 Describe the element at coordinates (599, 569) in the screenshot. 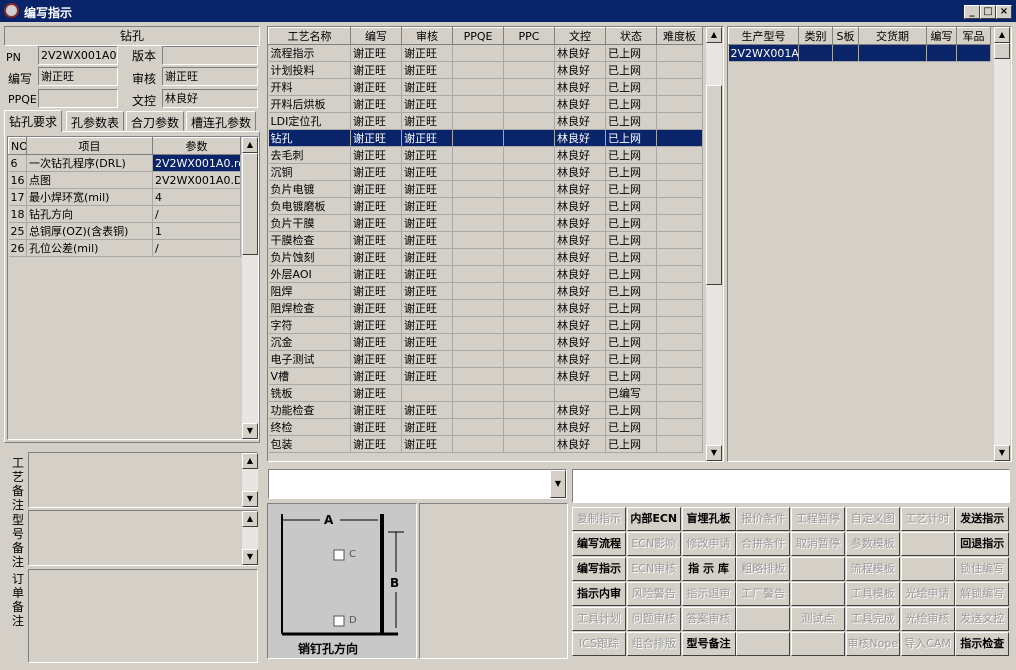

I see `action-button: 编写指示` at that location.